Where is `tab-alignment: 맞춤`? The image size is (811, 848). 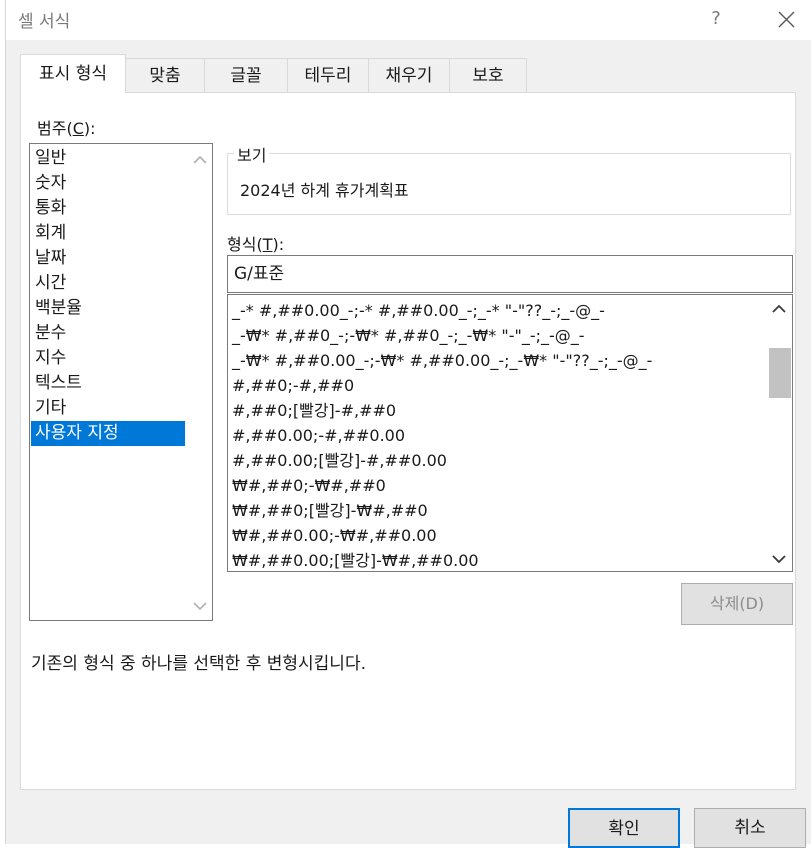
tab-alignment: 맞춤 is located at coordinates (165, 75).